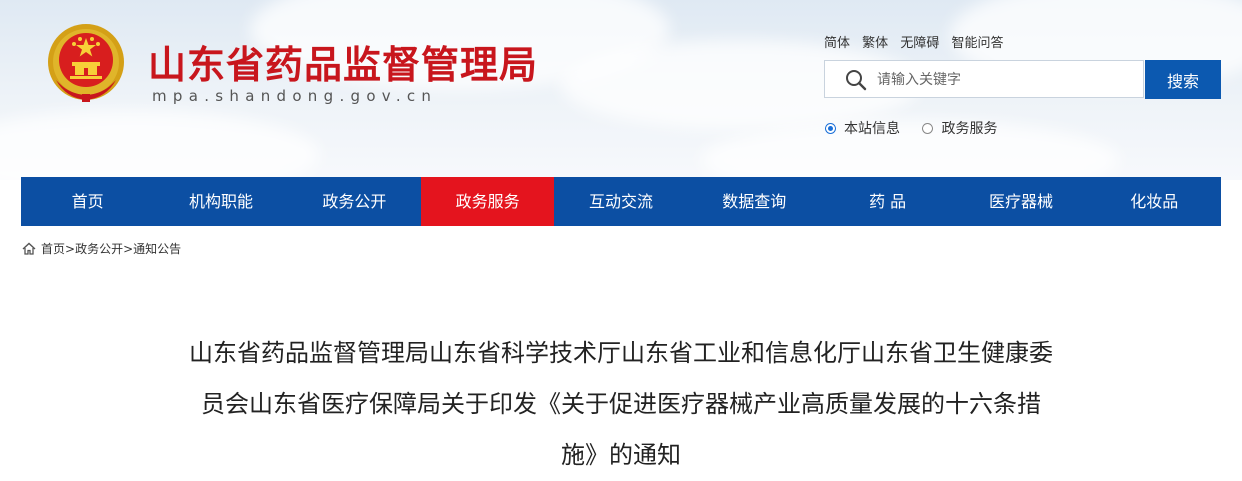  I want to click on search-icon, so click(856, 80).